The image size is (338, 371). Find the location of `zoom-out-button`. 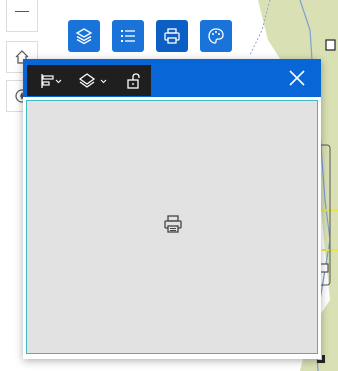

zoom-out-button is located at coordinates (22, 16).